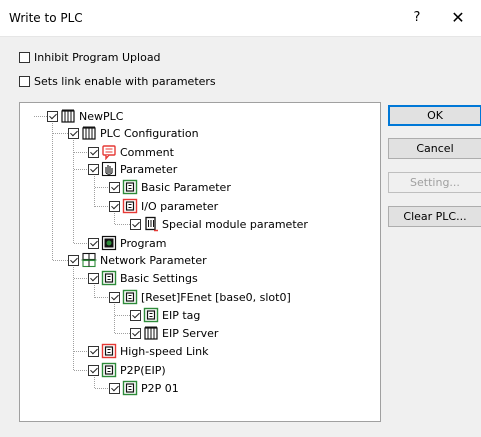  I want to click on tree-node-network-parameter: Network Parameter, so click(137, 260).